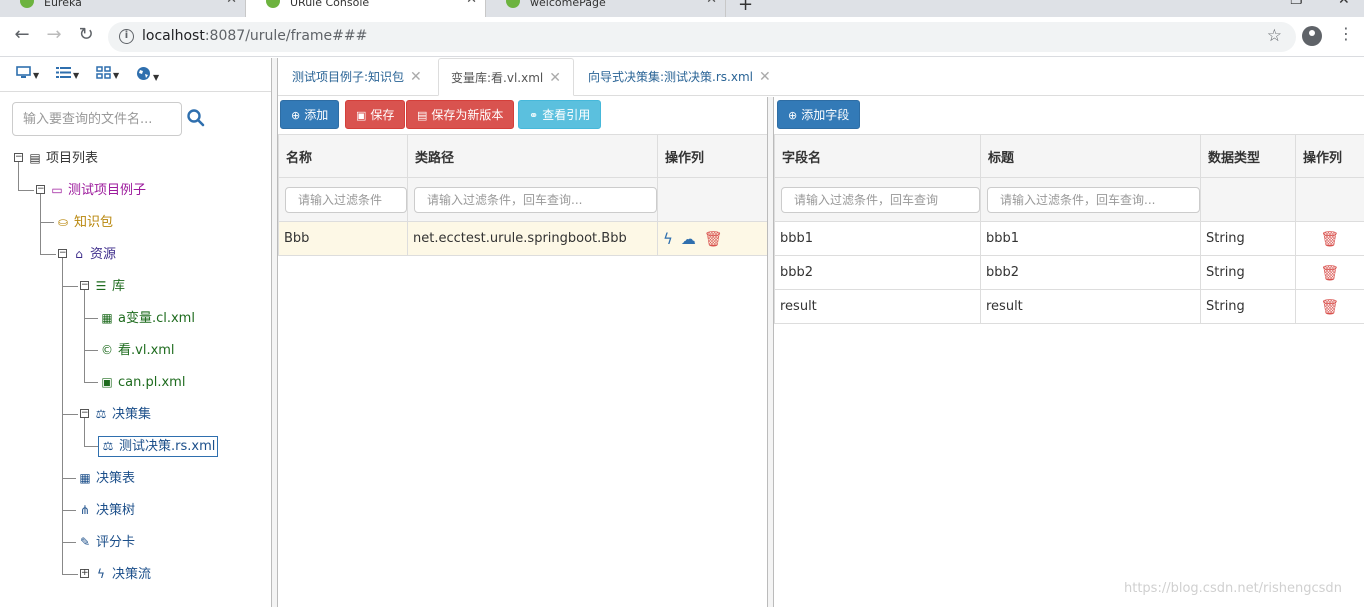 The width and height of the screenshot is (1364, 607). What do you see at coordinates (147, 318) in the screenshot?
I see `tree-file-constant-lib: ▦ a变量.cl.xml` at bounding box center [147, 318].